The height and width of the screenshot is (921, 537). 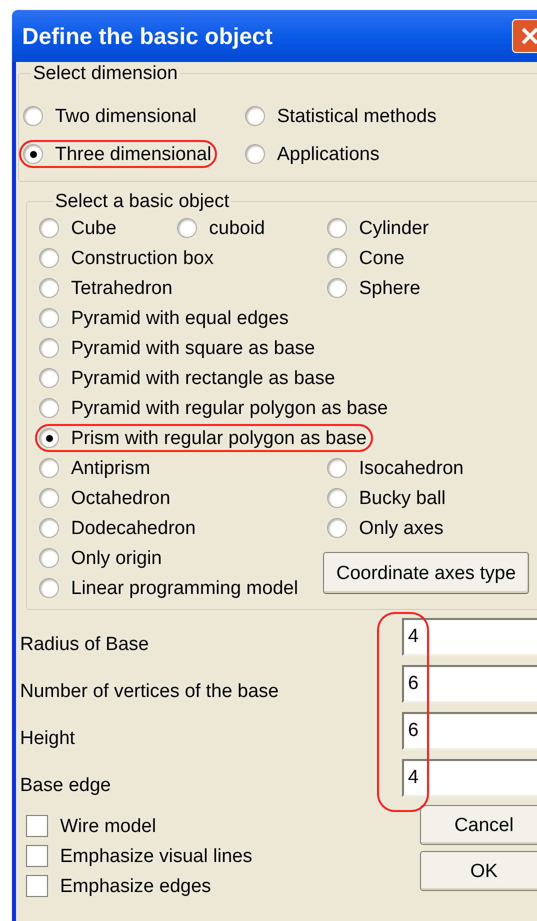 What do you see at coordinates (528, 36) in the screenshot?
I see `close-icon` at bounding box center [528, 36].